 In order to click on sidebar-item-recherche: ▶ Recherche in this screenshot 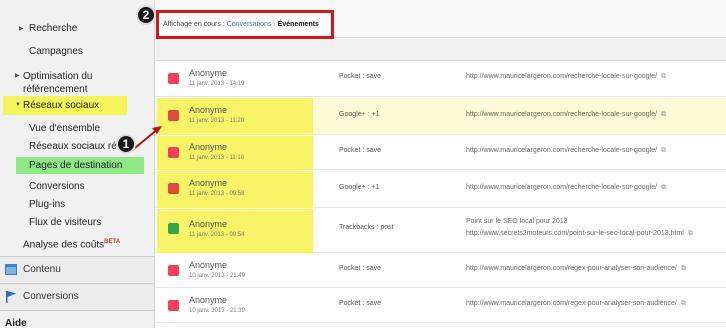, I will do `click(77, 30)`.